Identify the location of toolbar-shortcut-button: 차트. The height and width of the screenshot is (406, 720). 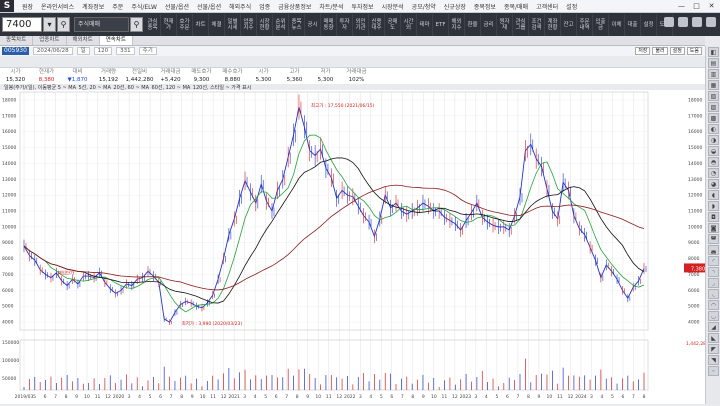
(201, 24).